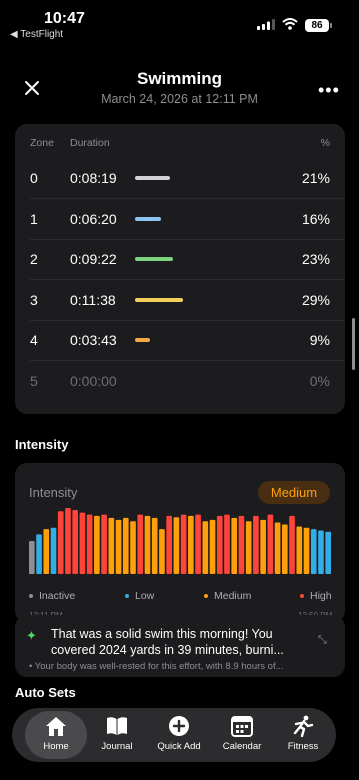 This screenshot has width=359, height=780. What do you see at coordinates (179, 726) in the screenshot?
I see `plus-circle-icon` at bounding box center [179, 726].